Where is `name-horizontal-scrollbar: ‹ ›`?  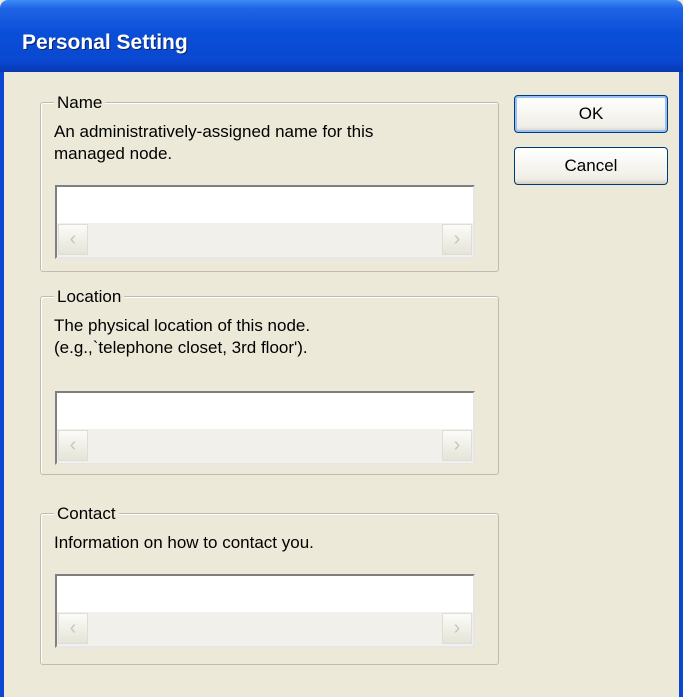
name-horizontal-scrollbar: ‹ › is located at coordinates (265, 240).